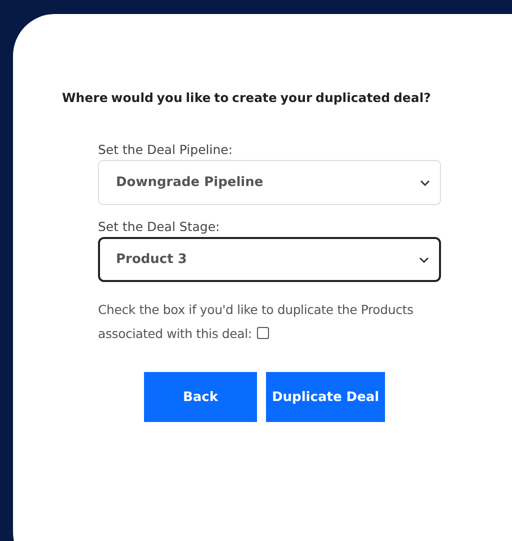 The width and height of the screenshot is (512, 541). What do you see at coordinates (269, 259) in the screenshot?
I see `dropdown-field: Product 3` at bounding box center [269, 259].